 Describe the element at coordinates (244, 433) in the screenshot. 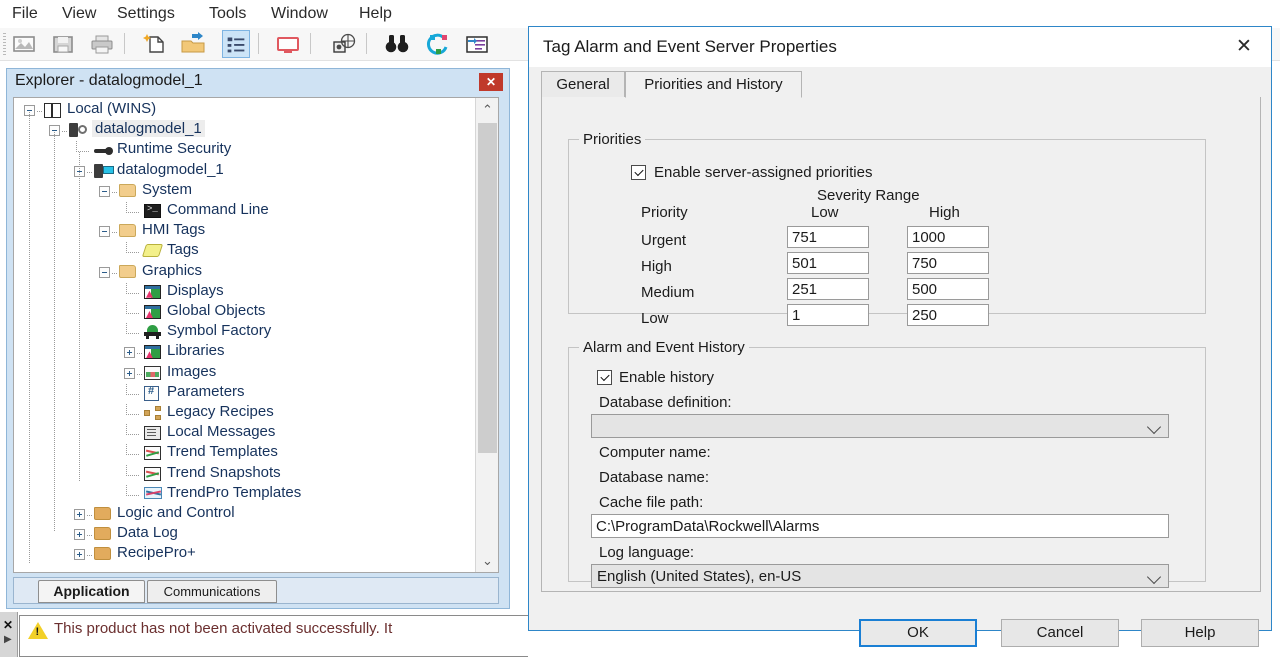

I see `tree-item-local-messages: Local Messages` at that location.